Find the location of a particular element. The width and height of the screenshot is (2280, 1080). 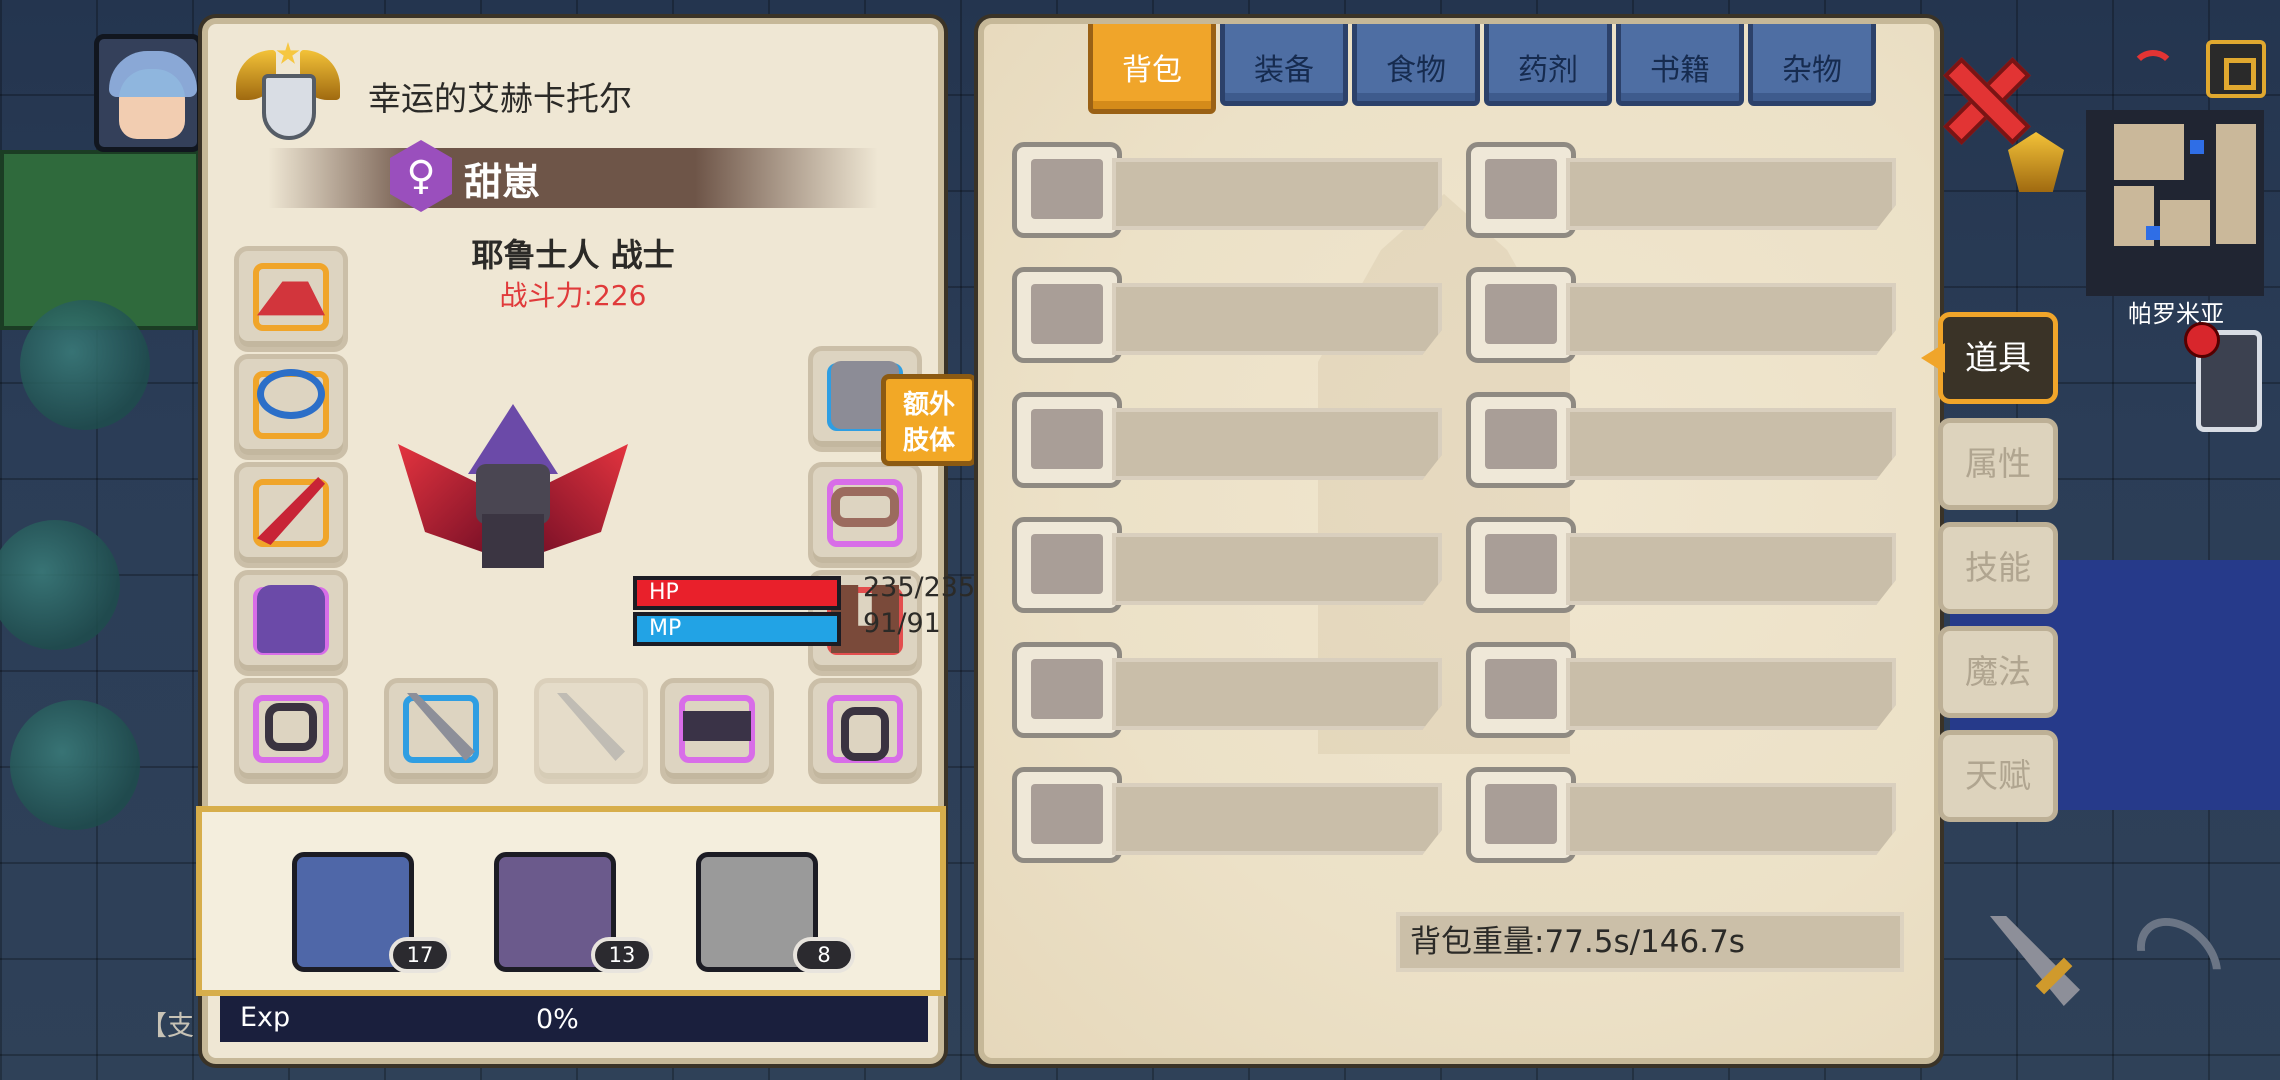

equip-slot-off-hand is located at coordinates (591, 731).